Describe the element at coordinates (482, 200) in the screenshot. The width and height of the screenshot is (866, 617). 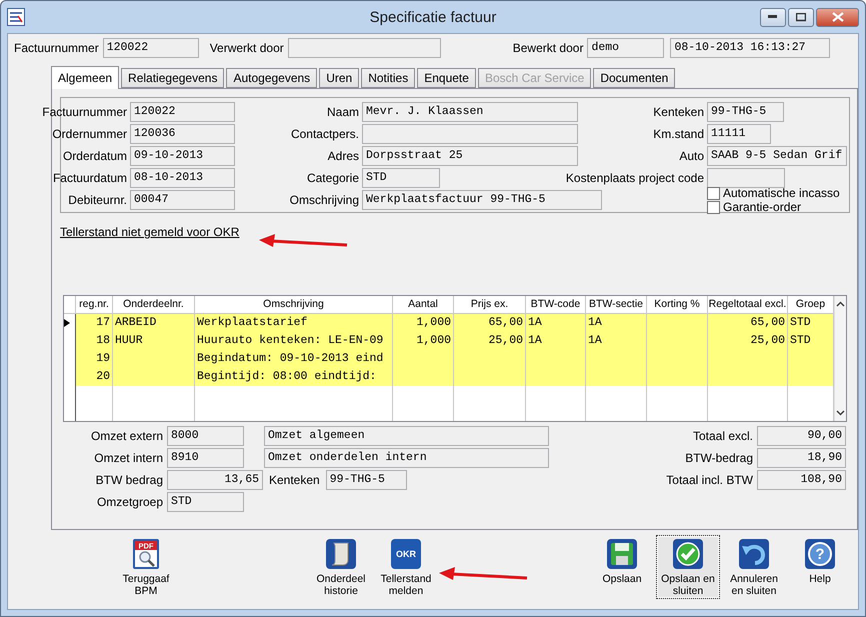
I see `text-field: Werkplaatsfactuur 99-THG-5` at that location.